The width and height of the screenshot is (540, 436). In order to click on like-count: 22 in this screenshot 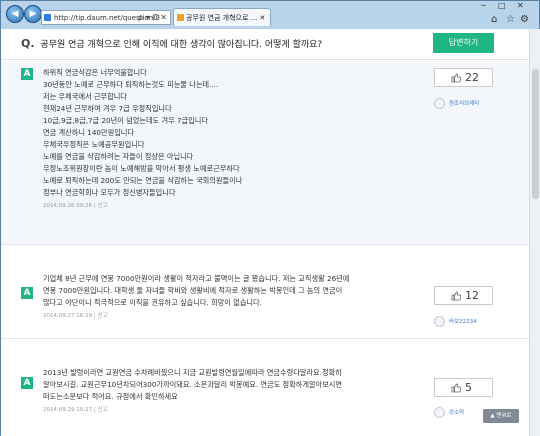, I will do `click(472, 77)`.